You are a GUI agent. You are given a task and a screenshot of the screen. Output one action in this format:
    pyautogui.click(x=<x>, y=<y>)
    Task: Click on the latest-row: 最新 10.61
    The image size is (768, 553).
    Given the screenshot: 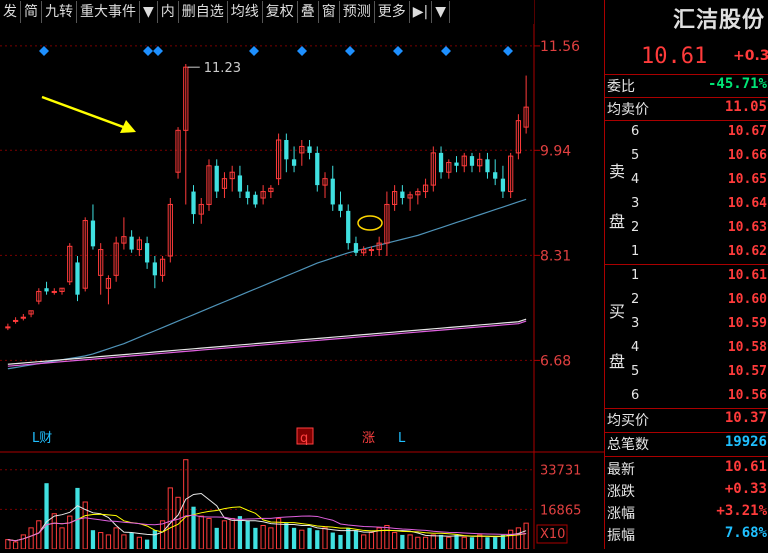 What is the action you would take?
    pyautogui.click(x=686, y=470)
    